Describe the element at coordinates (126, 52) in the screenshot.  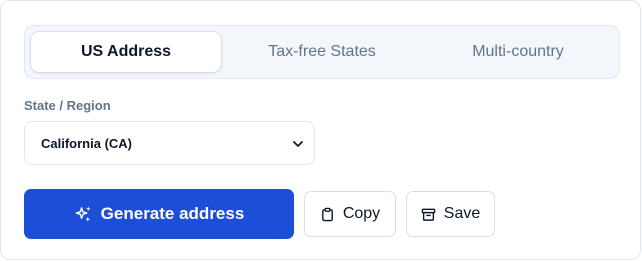
I see `tab-us-address: US Address` at that location.